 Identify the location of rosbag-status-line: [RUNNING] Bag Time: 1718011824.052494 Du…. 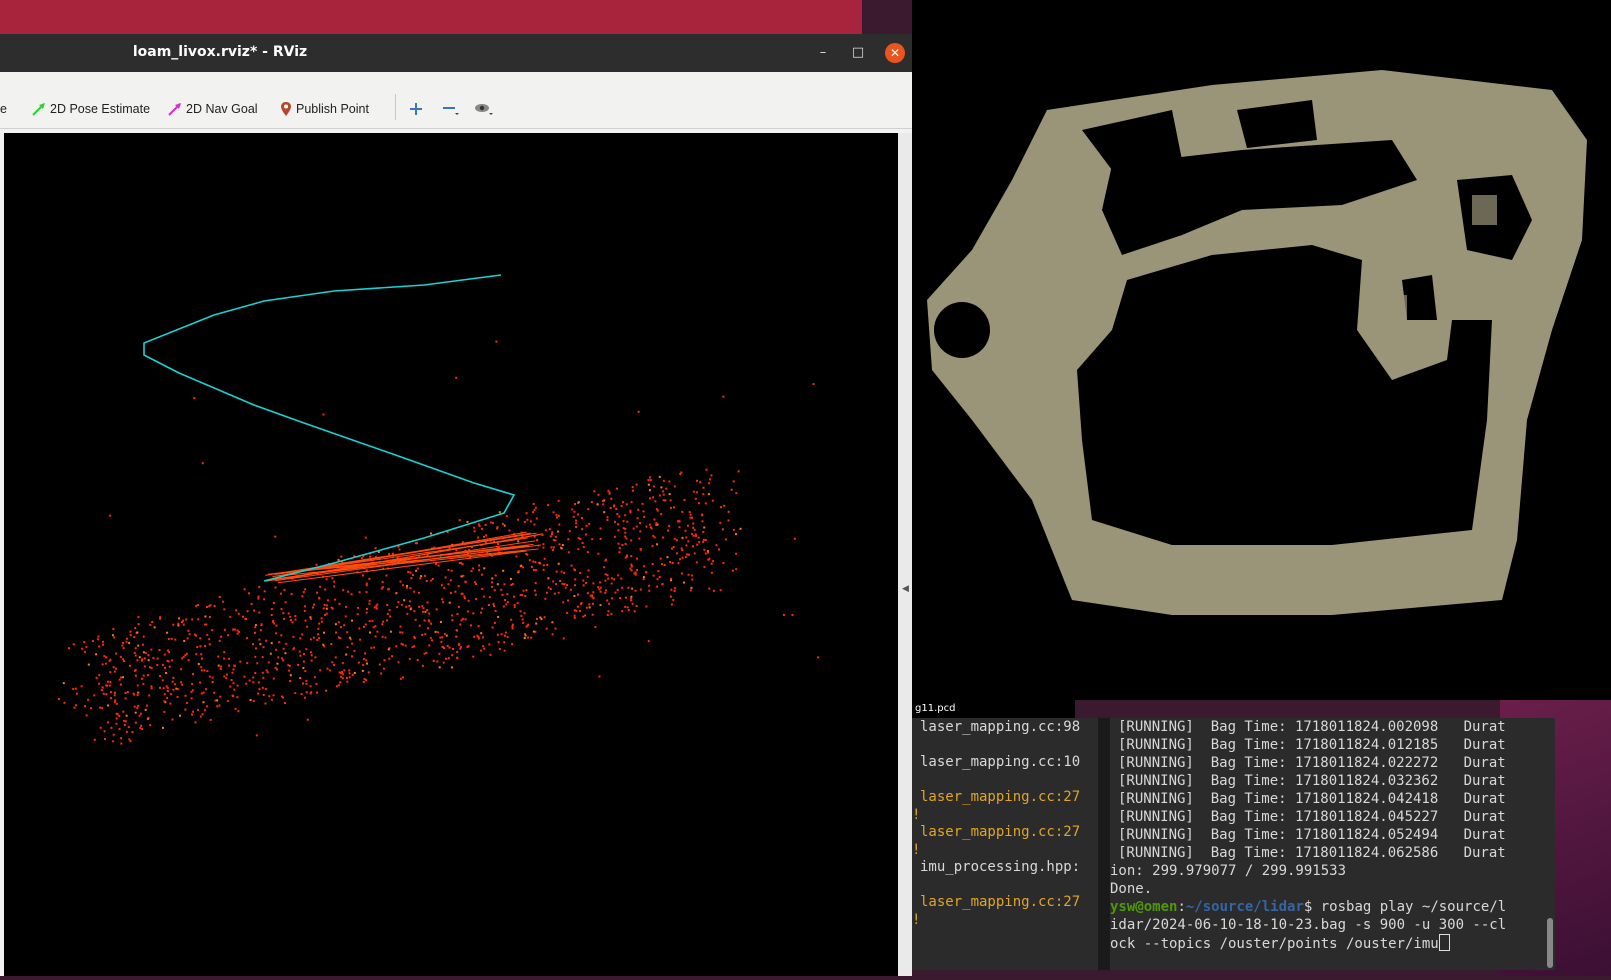
(1312, 835).